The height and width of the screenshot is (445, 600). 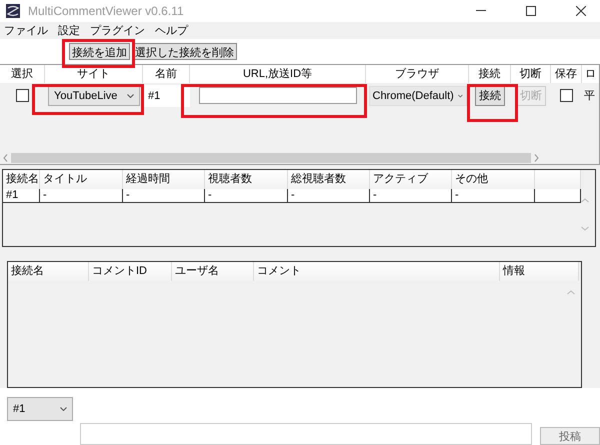 What do you see at coordinates (106, 11) in the screenshot?
I see `window-title: MultiCommentViewer v0.6.11` at bounding box center [106, 11].